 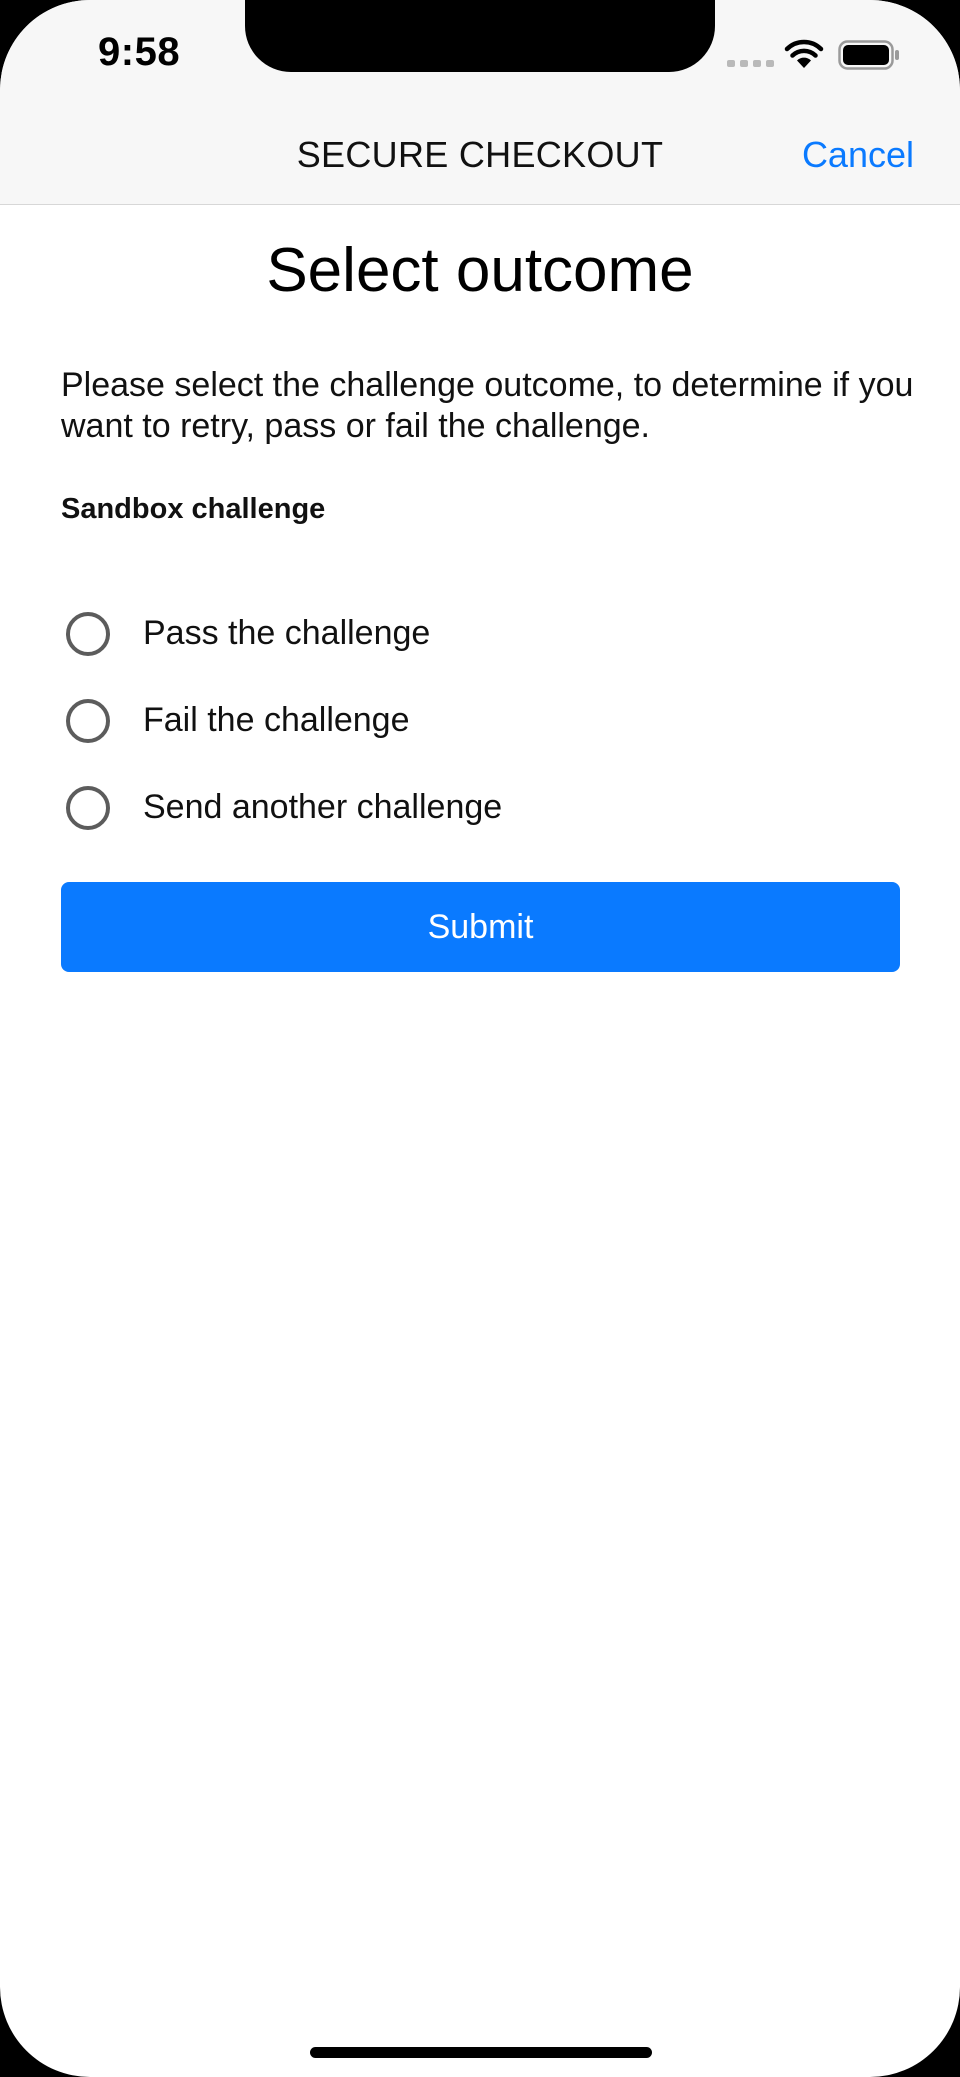 What do you see at coordinates (804, 53) in the screenshot?
I see `wifi-icon` at bounding box center [804, 53].